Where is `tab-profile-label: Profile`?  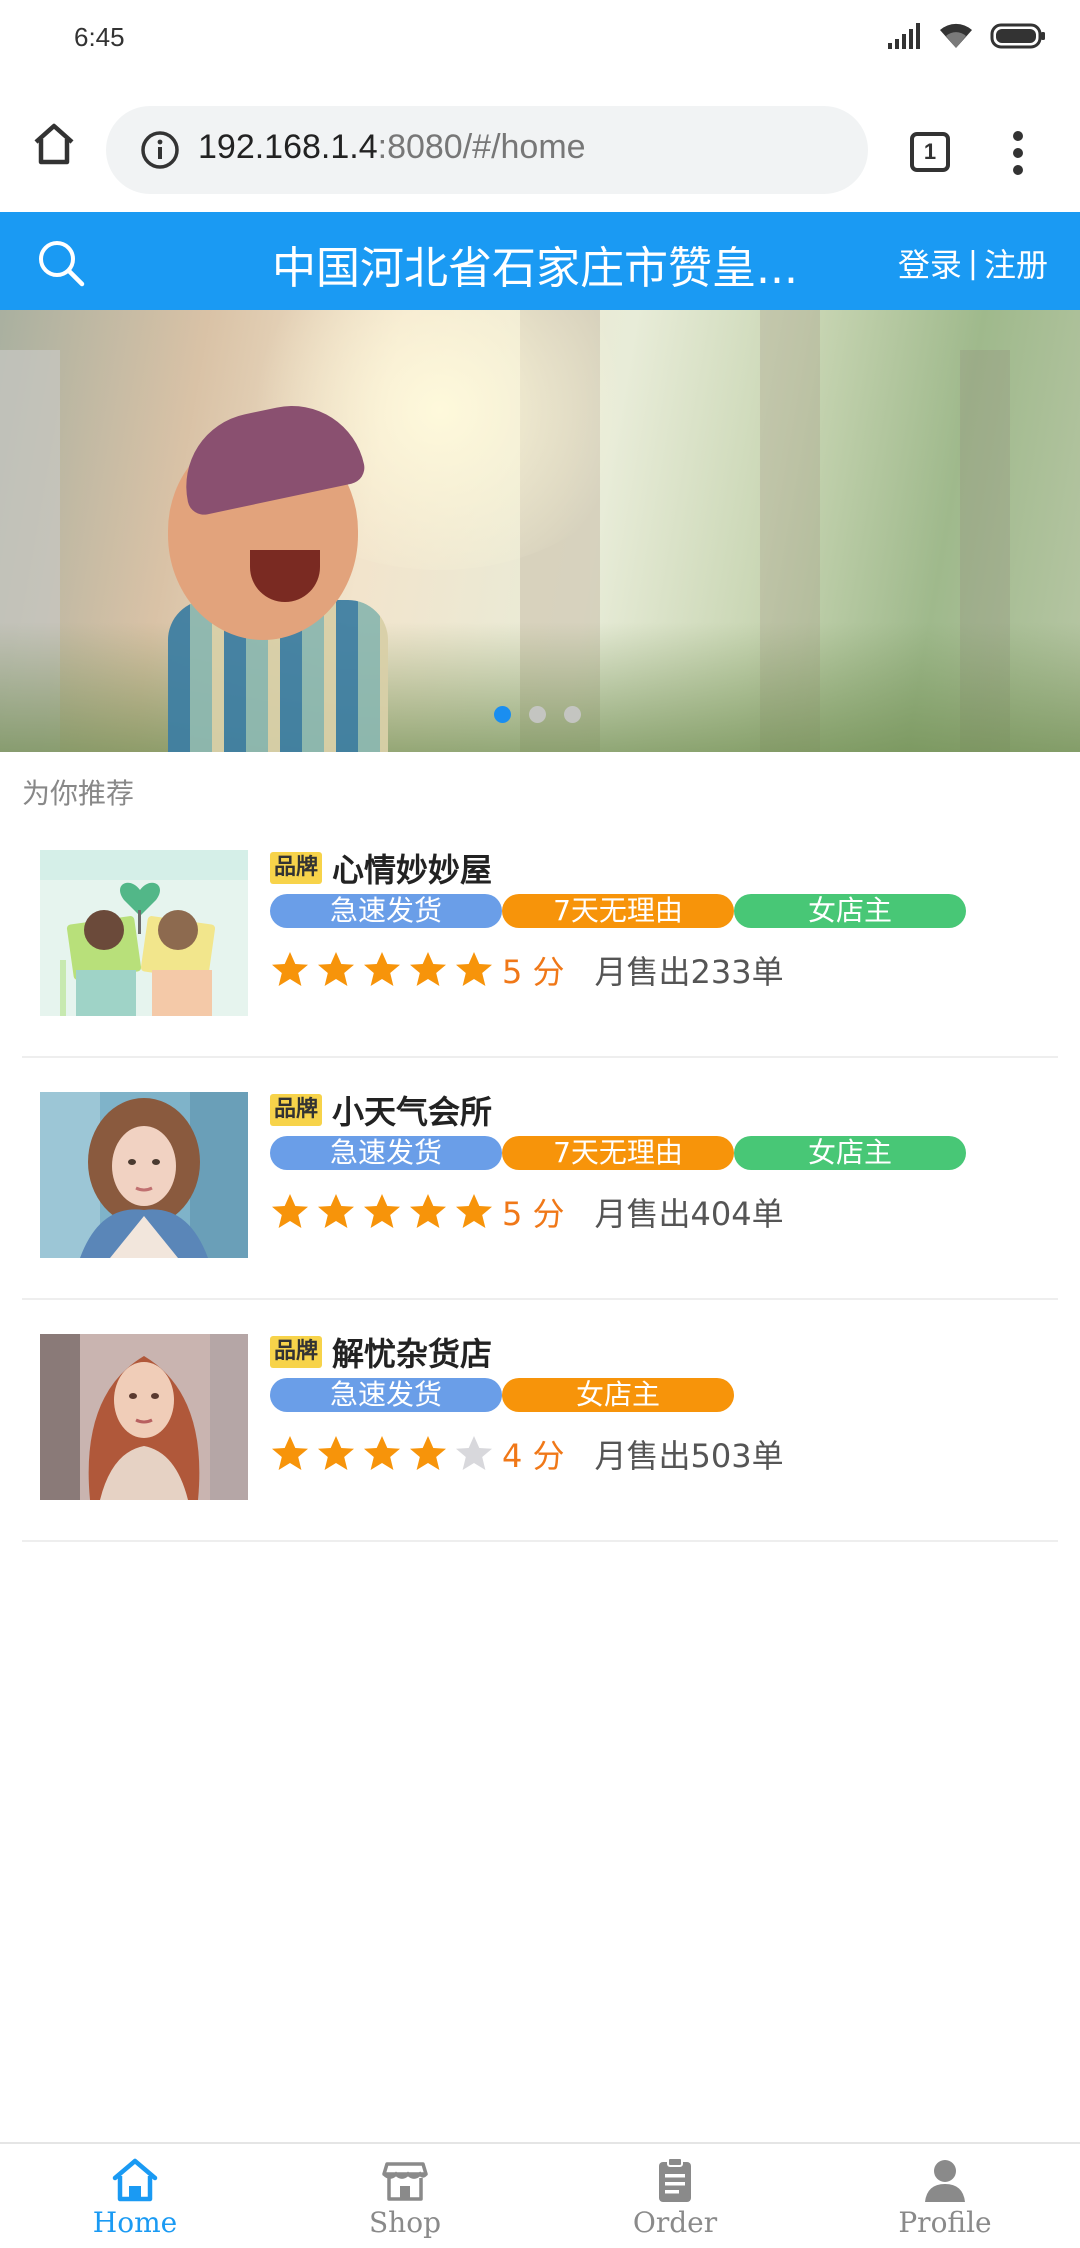
tab-profile-label: Profile is located at coordinates (945, 2222).